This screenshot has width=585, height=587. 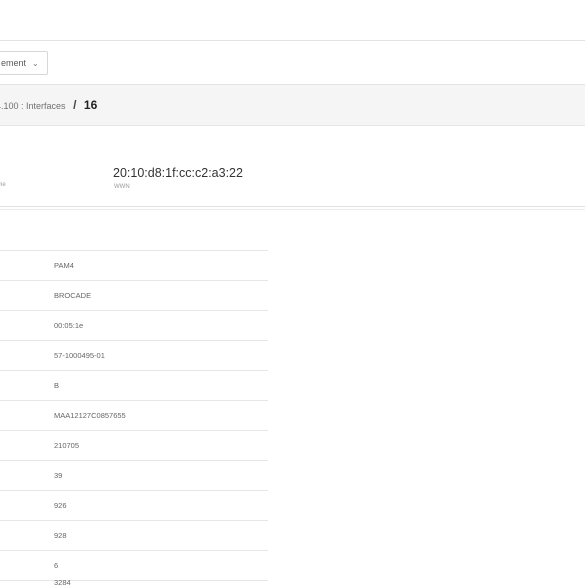 What do you see at coordinates (35, 63) in the screenshot?
I see `chevron-down-icon: ⌄` at bounding box center [35, 63].